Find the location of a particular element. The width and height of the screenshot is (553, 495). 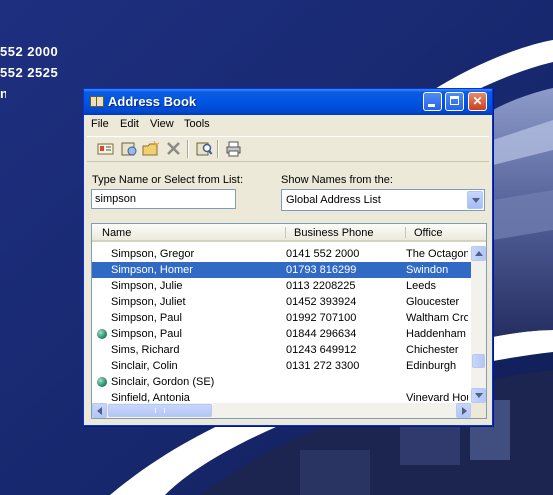

office: Haddenham is located at coordinates (436, 334).